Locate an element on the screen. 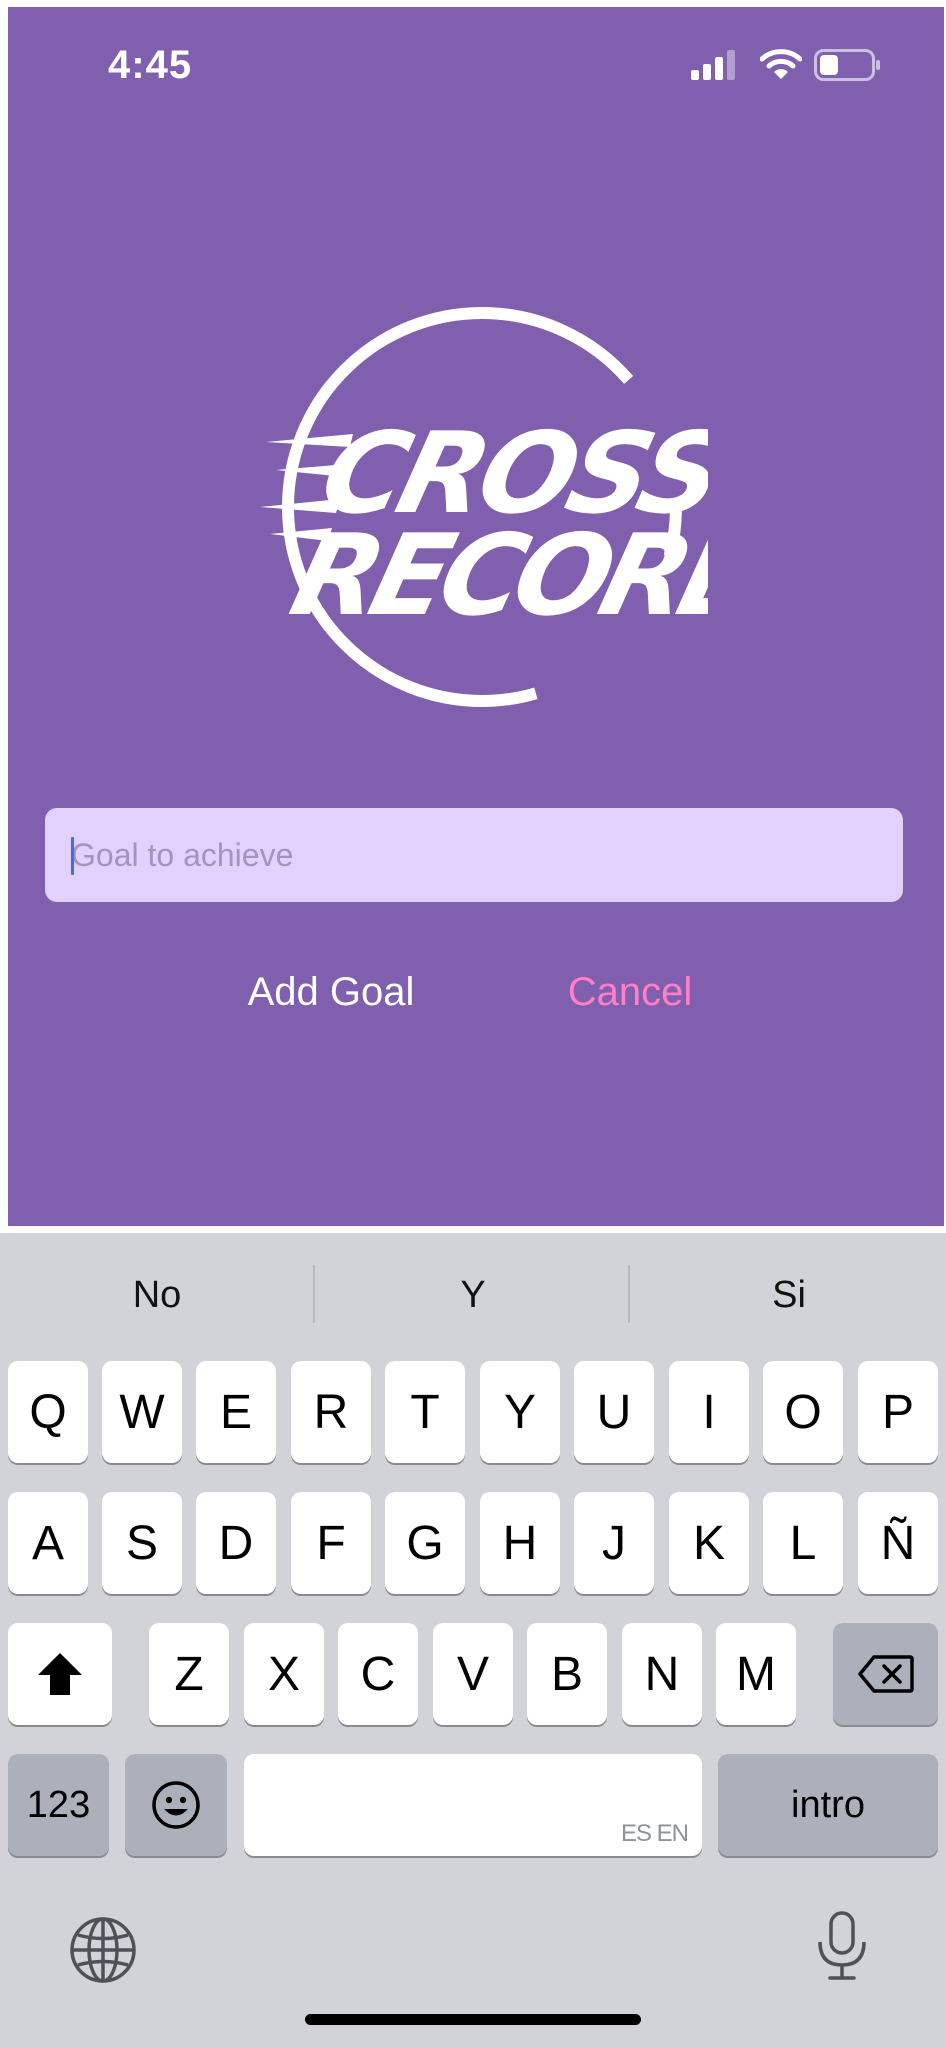  suggestion-2: Y is located at coordinates (473, 1295).